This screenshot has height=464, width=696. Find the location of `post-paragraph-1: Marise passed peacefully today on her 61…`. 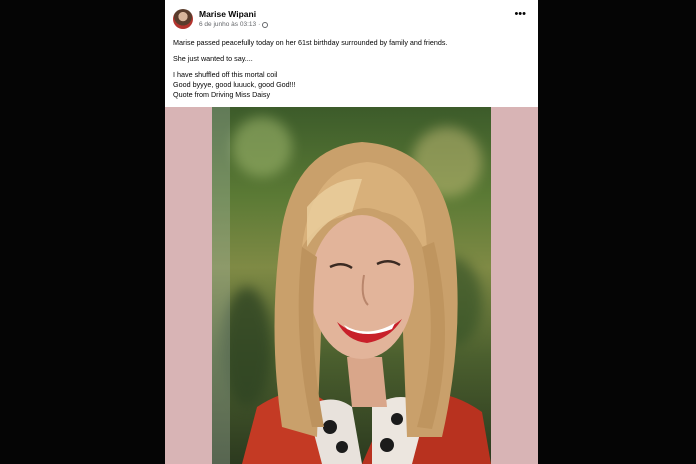

post-paragraph-1: Marise passed peacefully today on her 61… is located at coordinates (310, 42).